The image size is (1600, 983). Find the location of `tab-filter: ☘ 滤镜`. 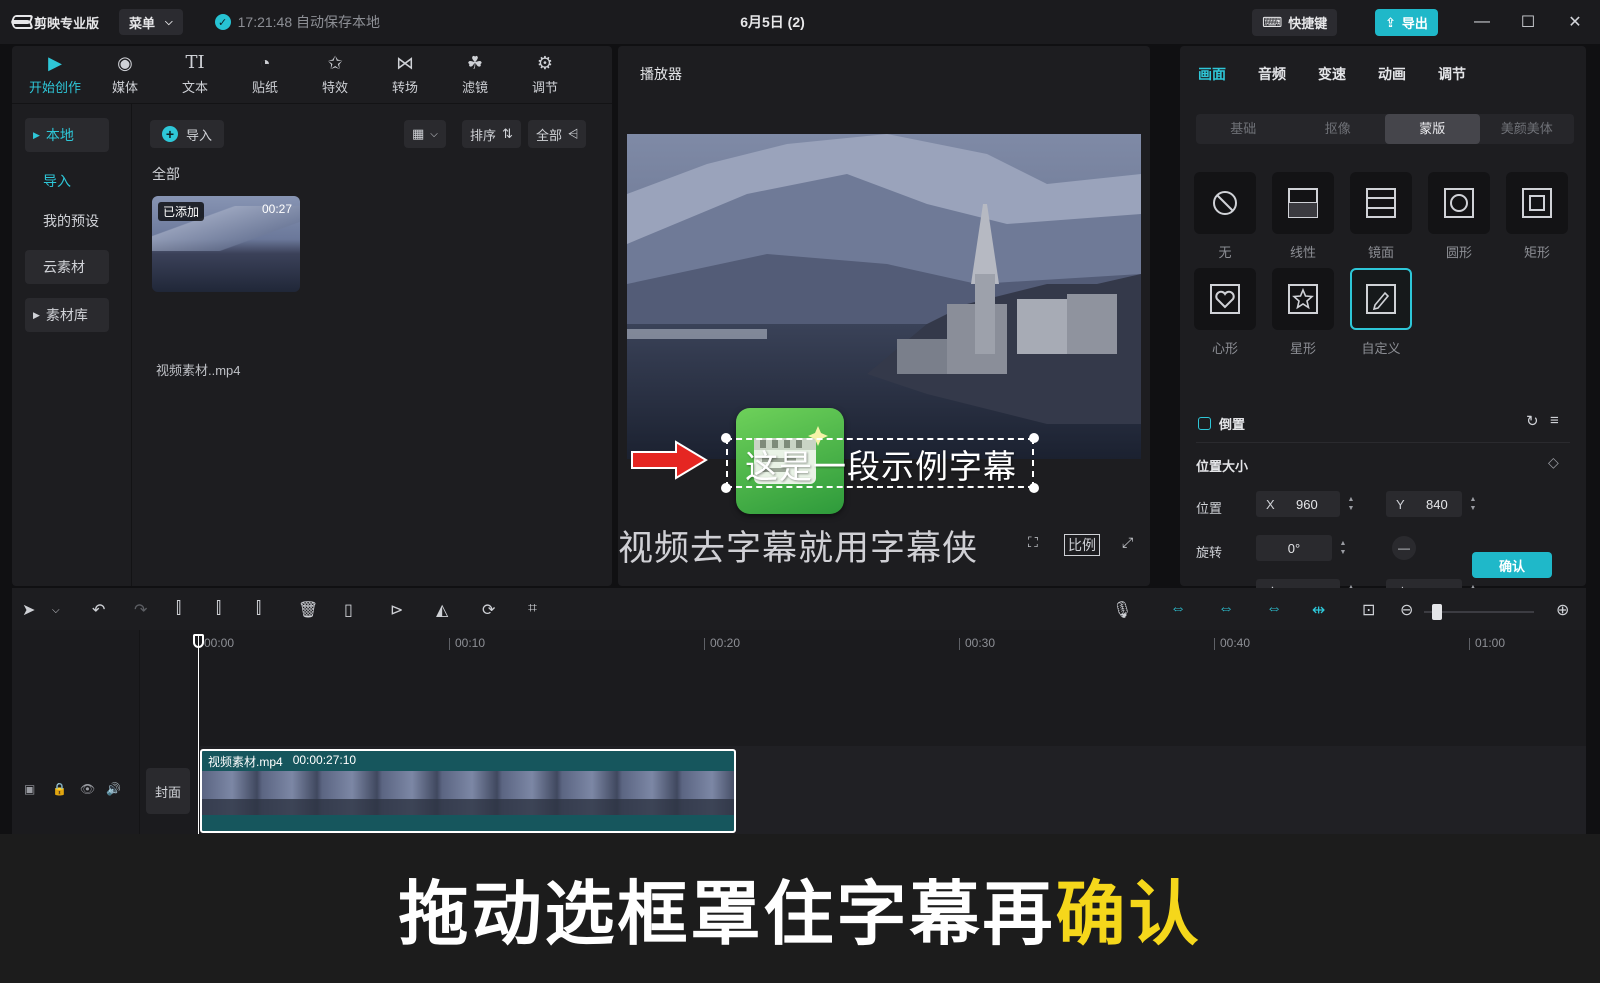

tab-filter: ☘ 滤镜 is located at coordinates (475, 74).